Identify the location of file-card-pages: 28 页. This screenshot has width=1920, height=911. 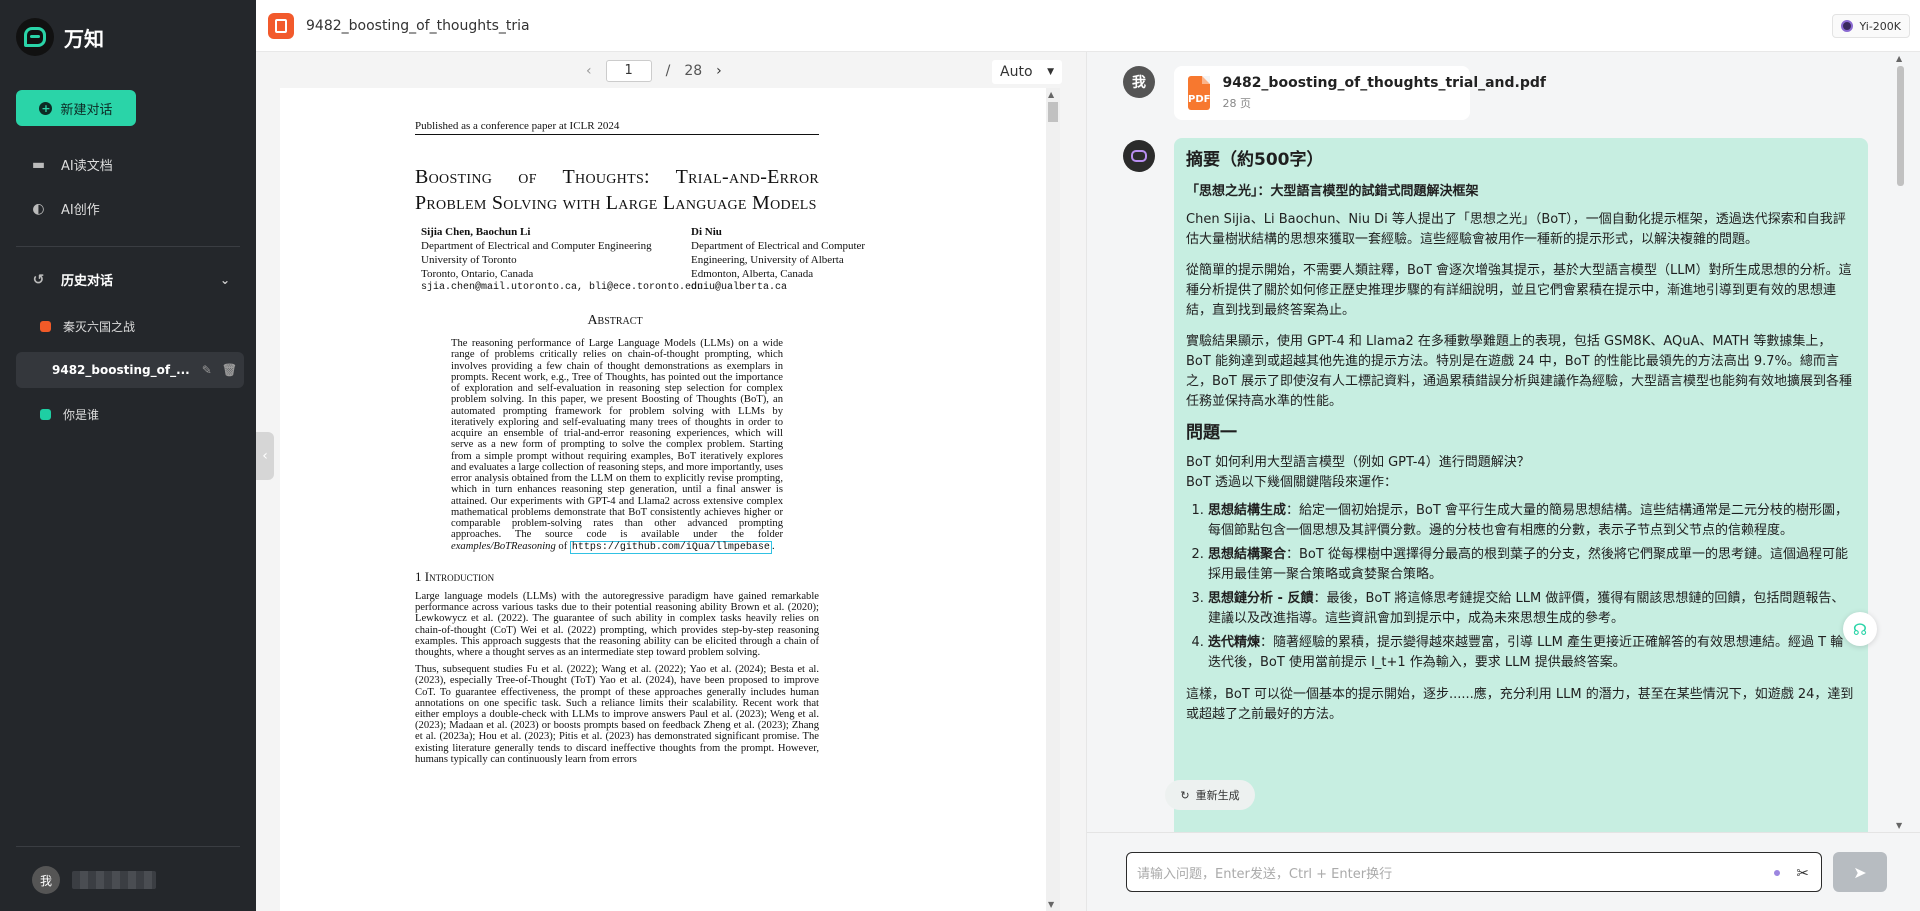
(1236, 103).